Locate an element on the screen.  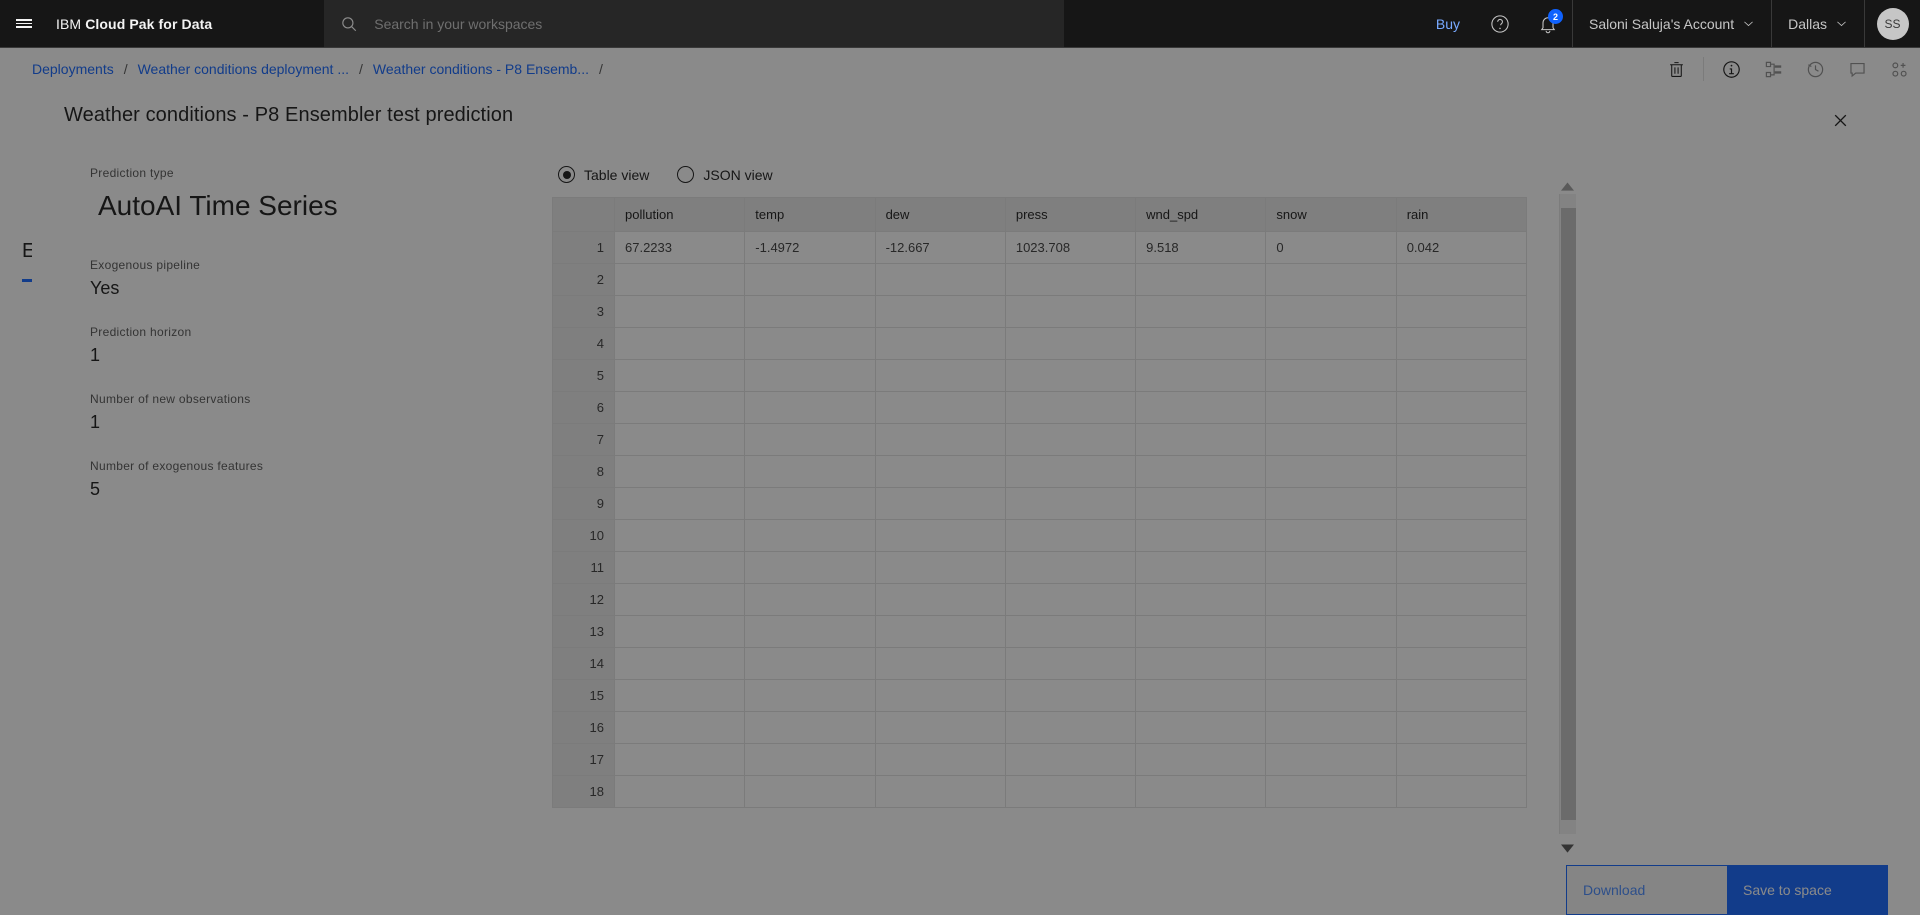
header-right-actions: Buy 2 Saloni Saluja's Account Dallas SS is located at coordinates (1670, 23).